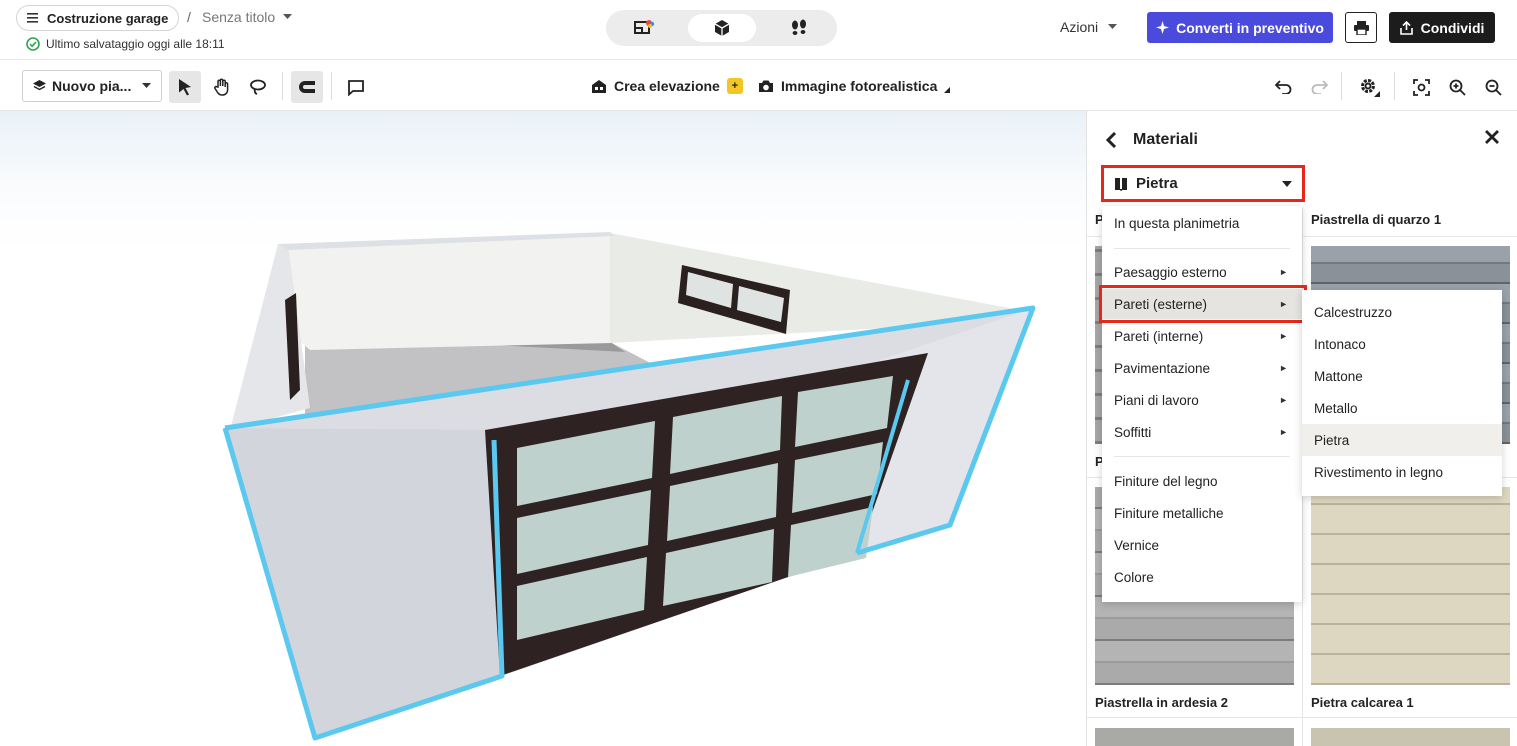 The image size is (1517, 746). What do you see at coordinates (799, 28) in the screenshot?
I see `view-walkthrough-button` at bounding box center [799, 28].